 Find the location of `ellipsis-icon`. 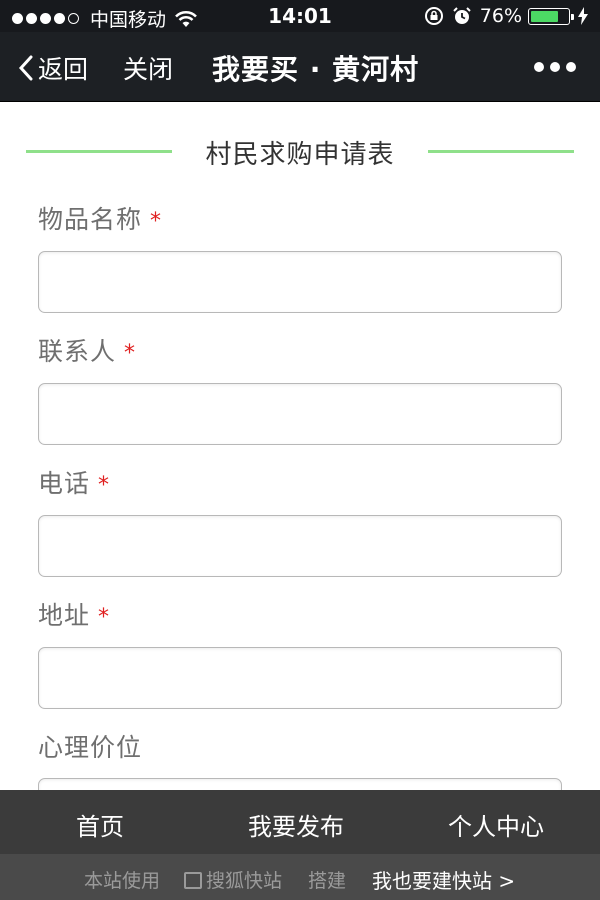

ellipsis-icon is located at coordinates (552, 67).